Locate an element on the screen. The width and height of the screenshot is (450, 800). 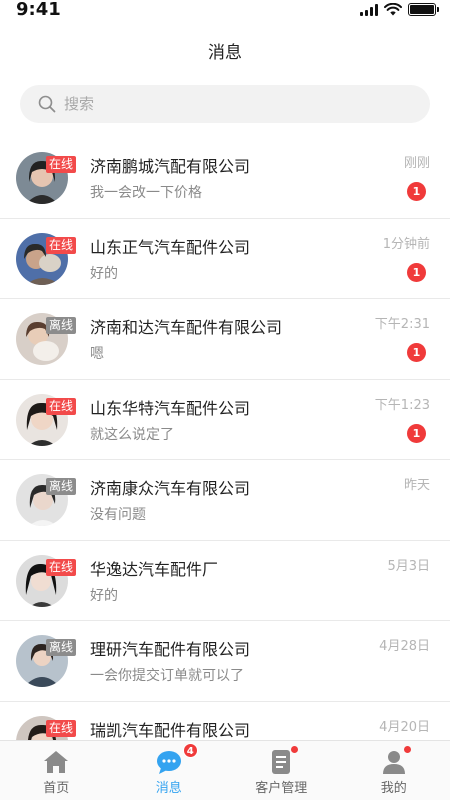
tab-label: 客户管理 is located at coordinates (281, 788).